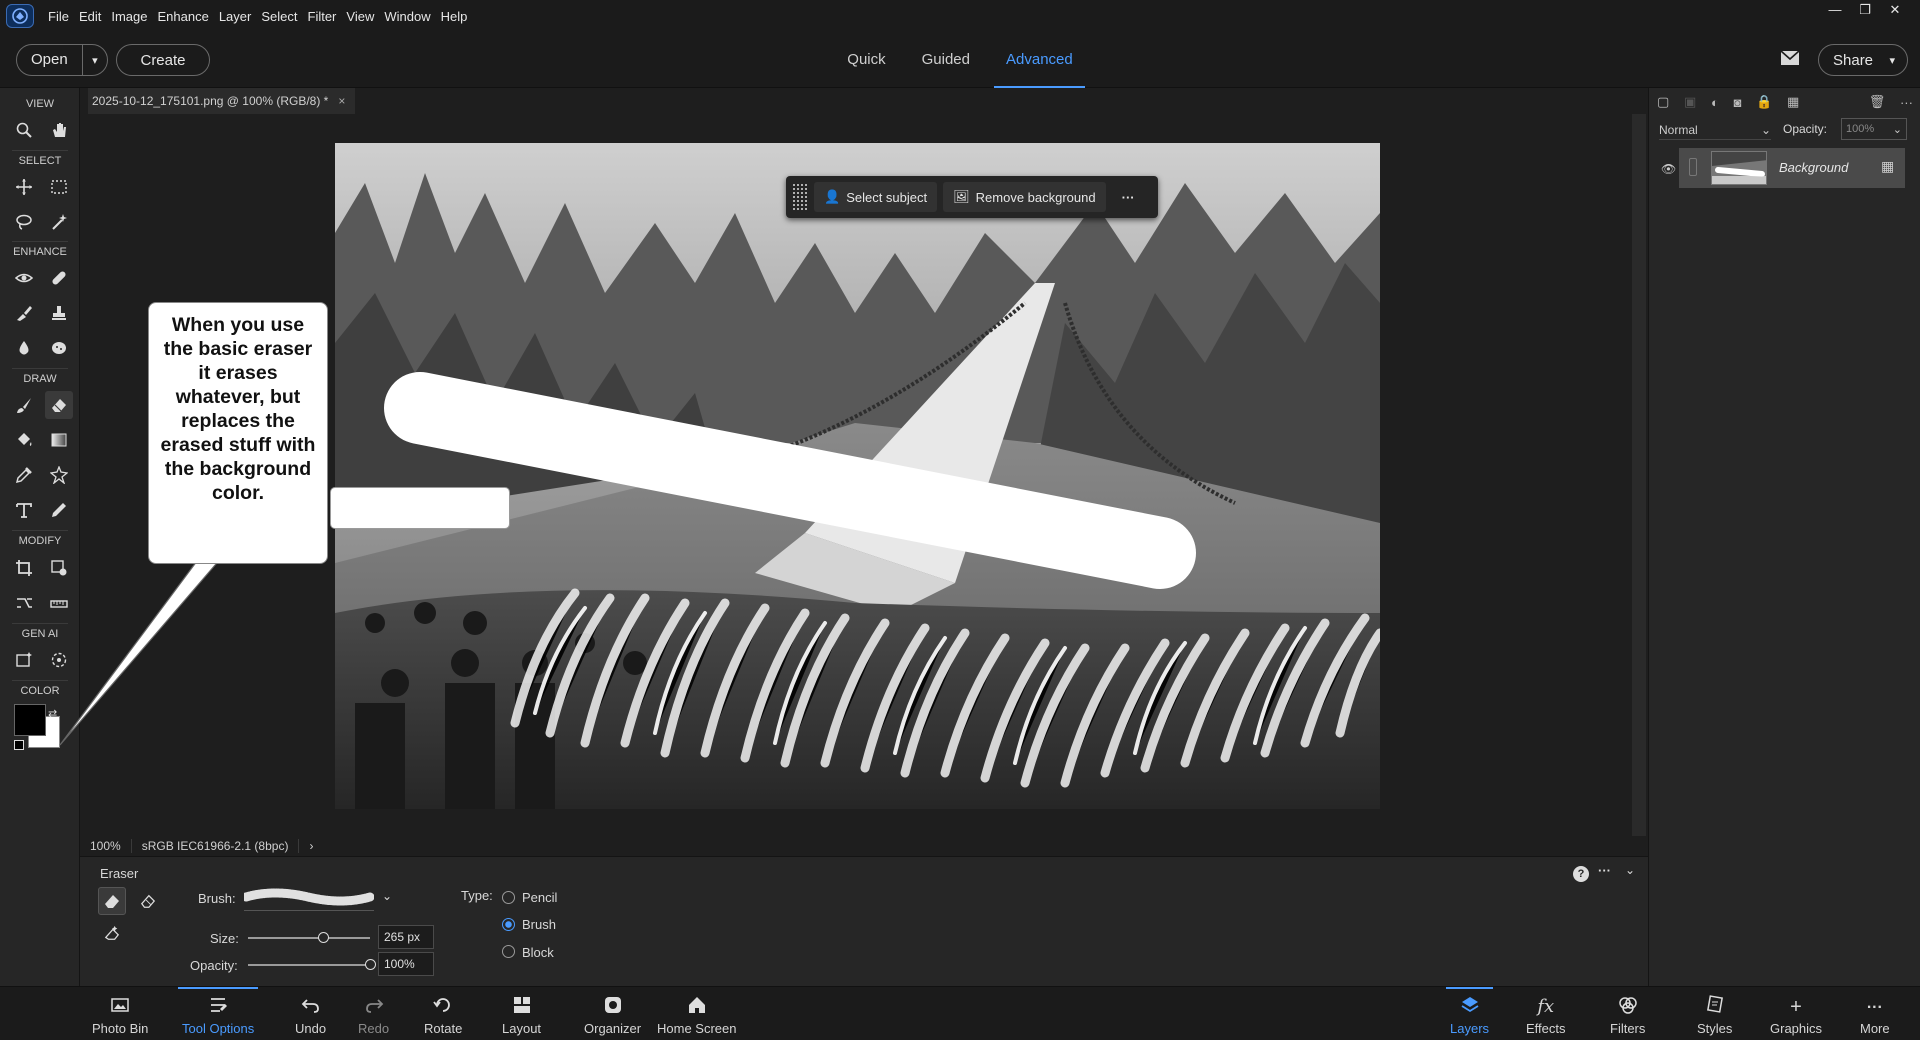  What do you see at coordinates (521, 1013) in the screenshot?
I see `layout-button: Layout` at bounding box center [521, 1013].